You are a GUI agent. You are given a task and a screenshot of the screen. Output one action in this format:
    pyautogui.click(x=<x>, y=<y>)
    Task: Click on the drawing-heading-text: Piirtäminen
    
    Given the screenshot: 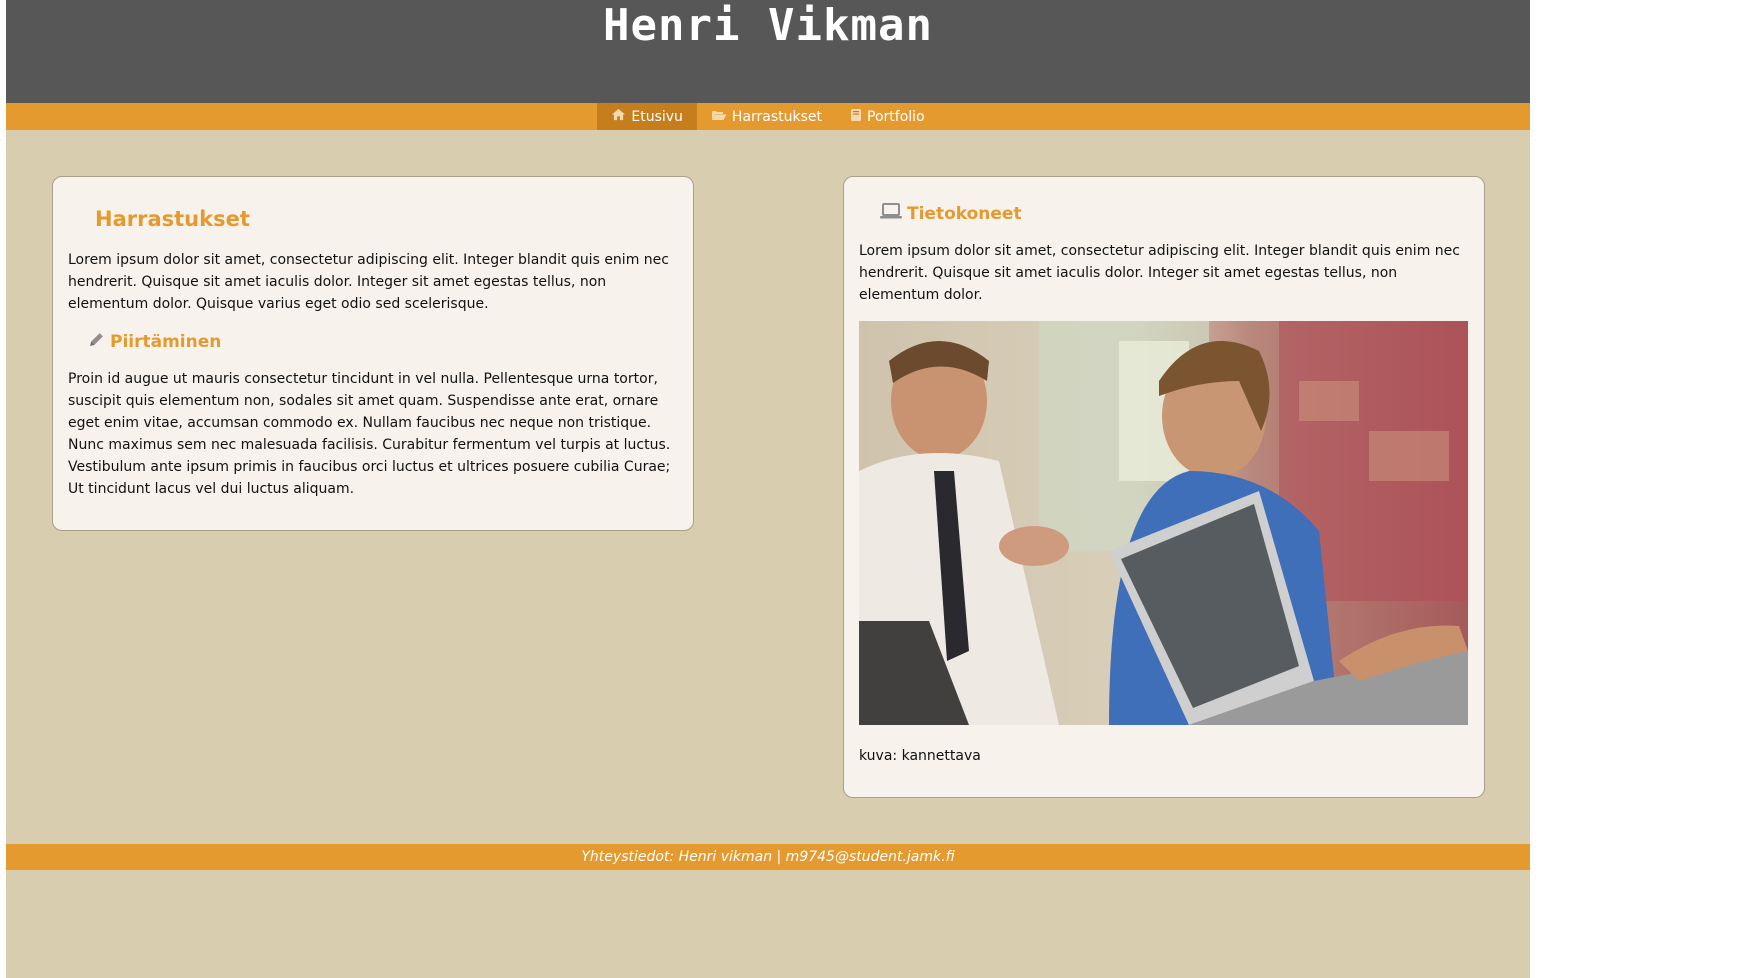 What is the action you would take?
    pyautogui.click(x=166, y=342)
    